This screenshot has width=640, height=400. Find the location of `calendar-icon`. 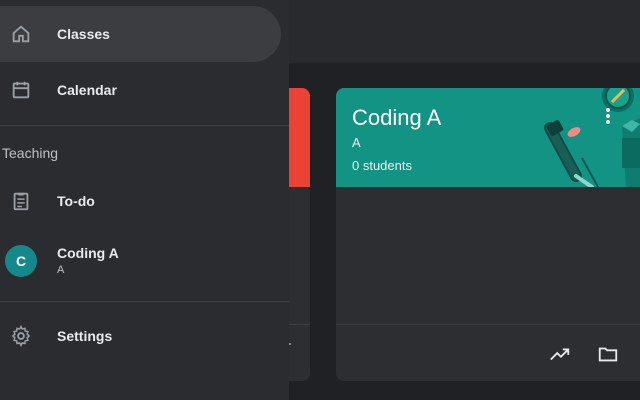

calendar-icon is located at coordinates (21, 90).